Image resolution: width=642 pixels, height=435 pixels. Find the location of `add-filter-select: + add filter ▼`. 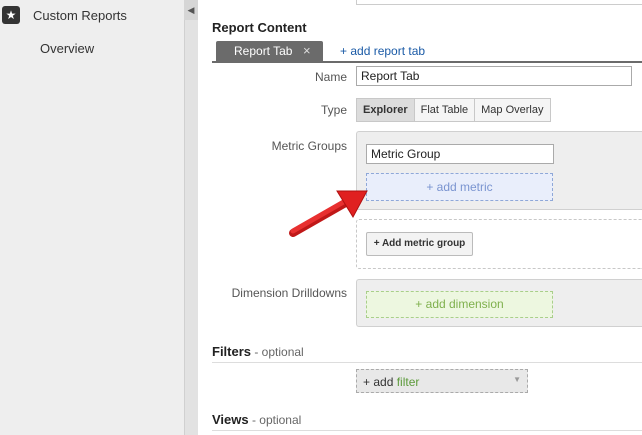

add-filter-select: + add filter ▼ is located at coordinates (442, 381).